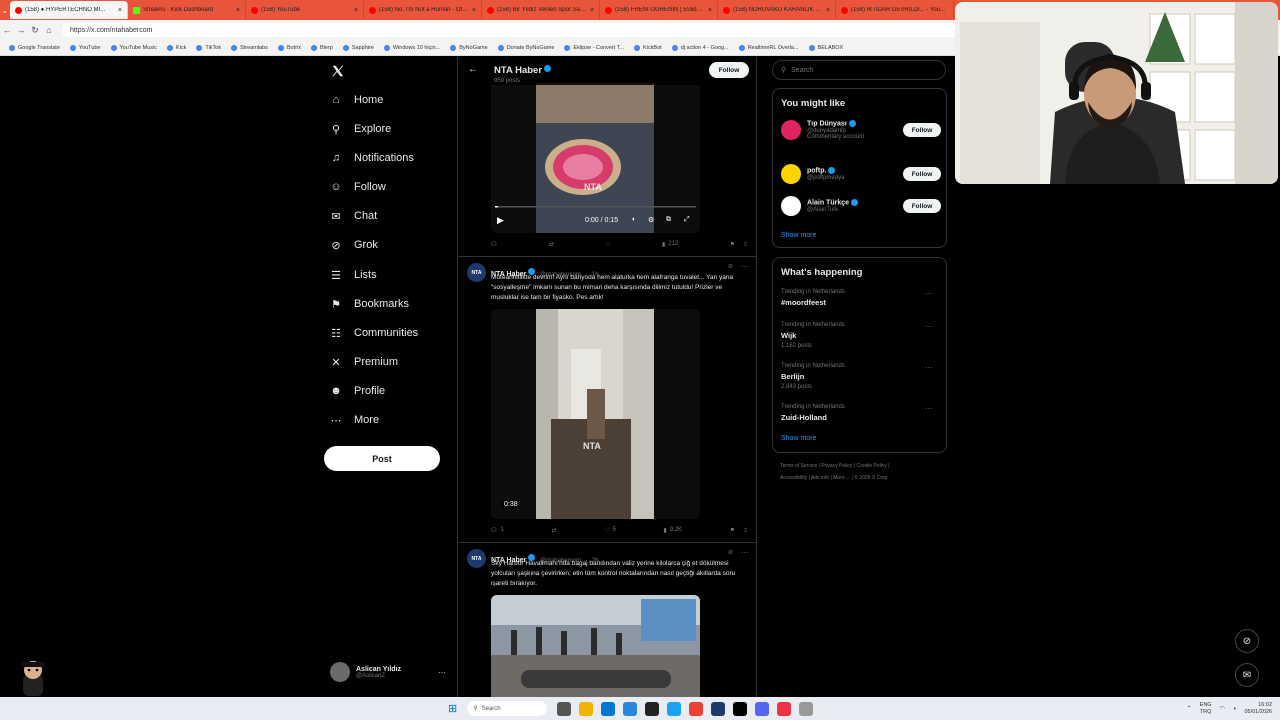  Describe the element at coordinates (7, 30) in the screenshot. I see `back-icon: ←` at that location.